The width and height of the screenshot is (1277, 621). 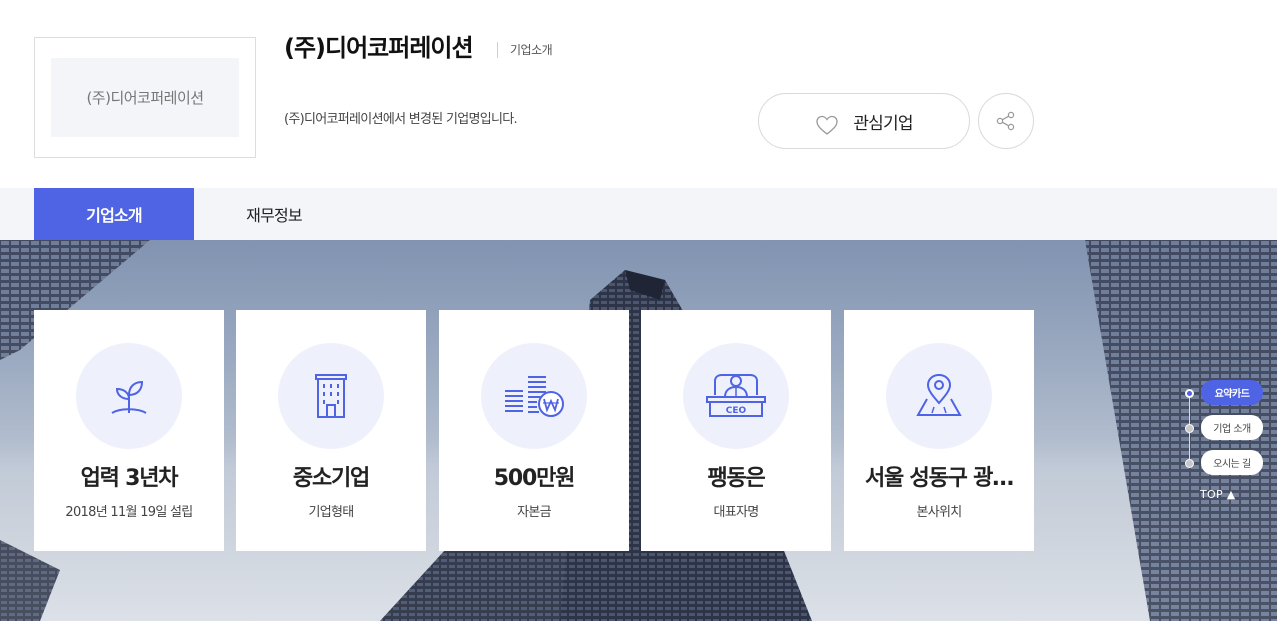 I want to click on location-pin-icon, so click(x=939, y=394).